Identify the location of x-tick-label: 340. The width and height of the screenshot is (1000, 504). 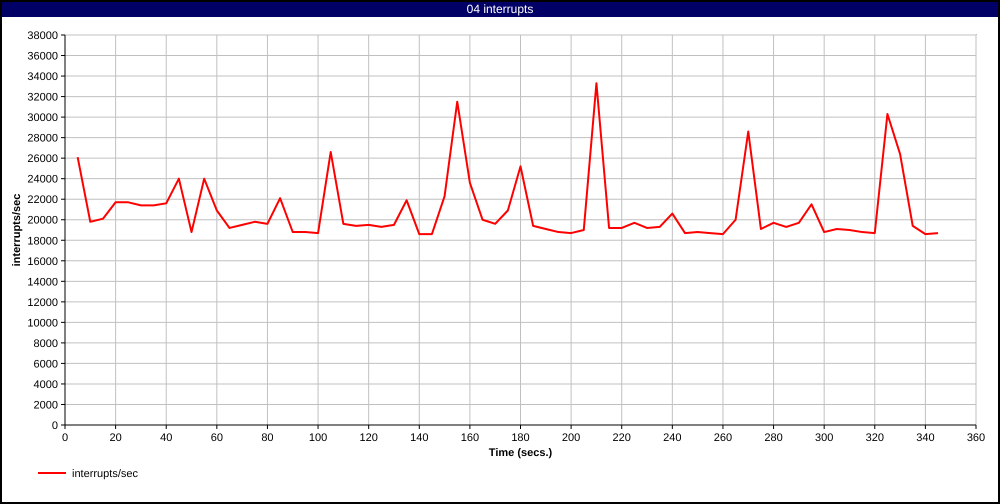
(925, 438).